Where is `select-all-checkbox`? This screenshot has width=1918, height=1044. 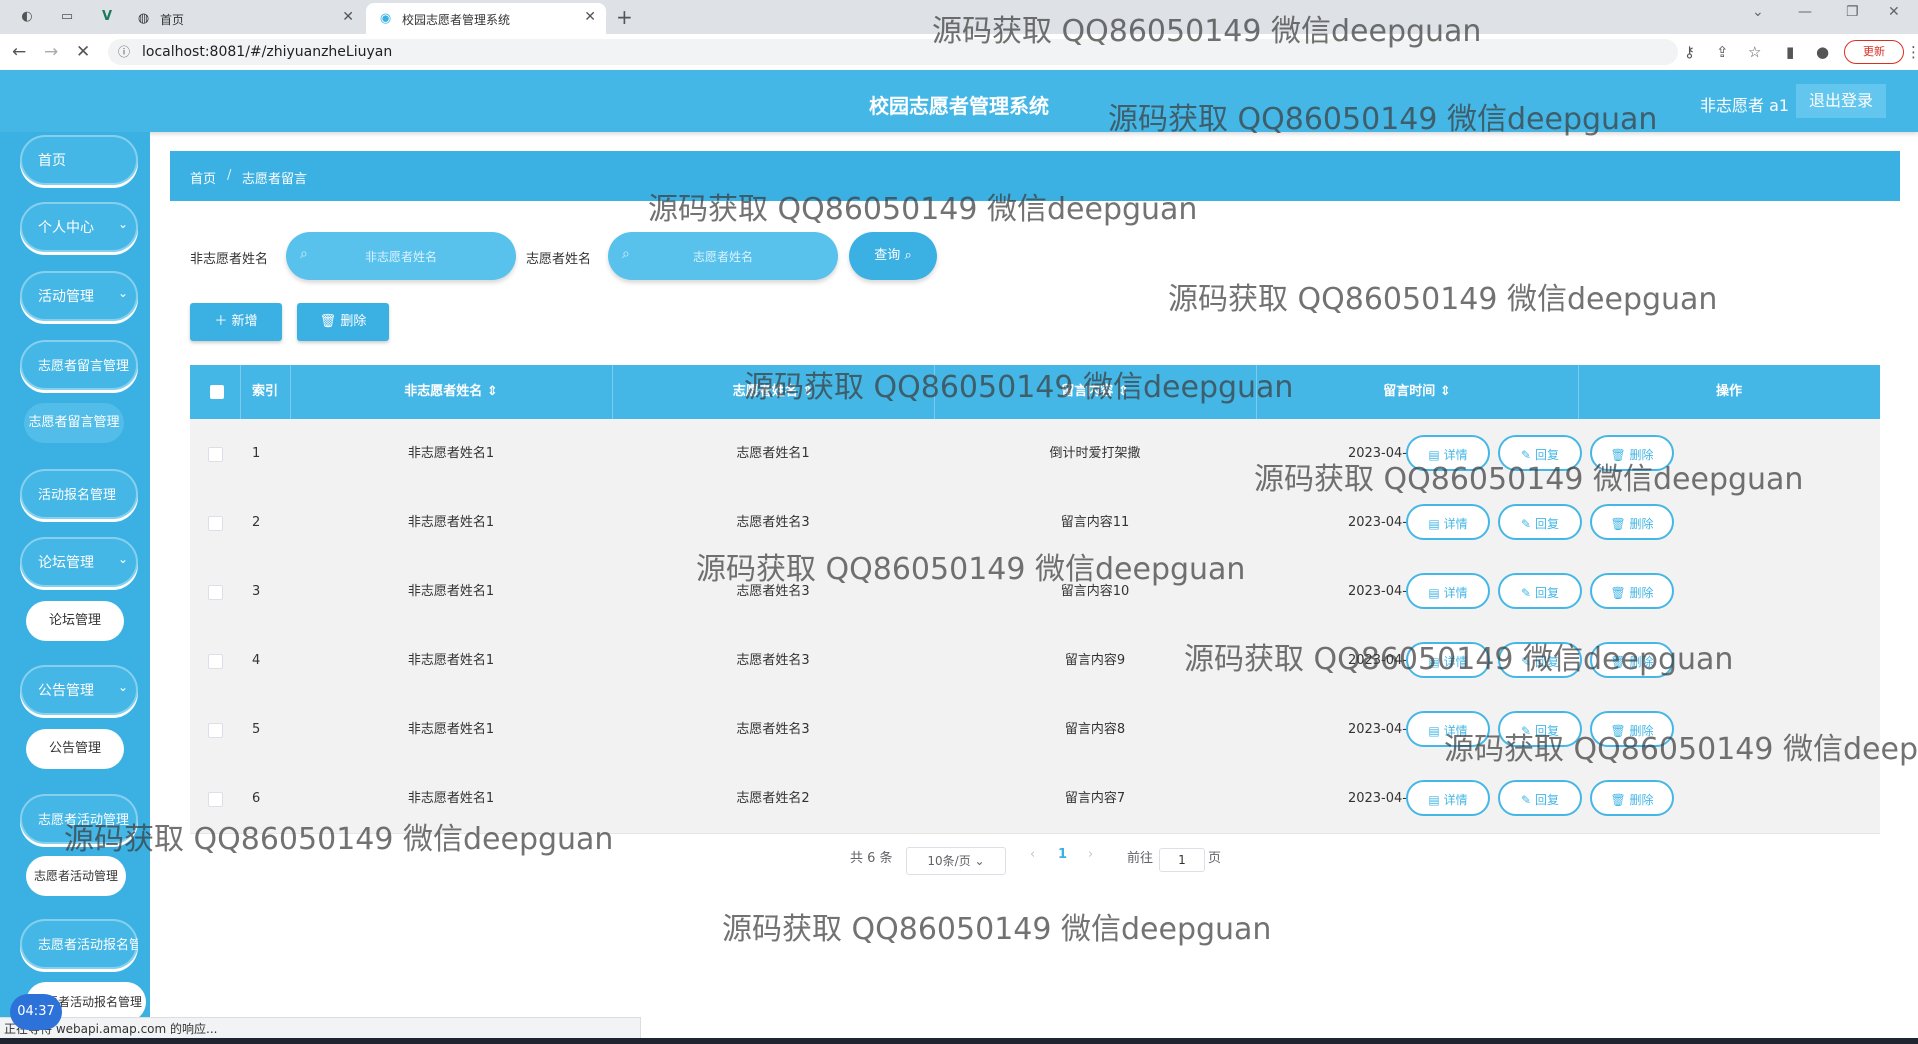 select-all-checkbox is located at coordinates (217, 392).